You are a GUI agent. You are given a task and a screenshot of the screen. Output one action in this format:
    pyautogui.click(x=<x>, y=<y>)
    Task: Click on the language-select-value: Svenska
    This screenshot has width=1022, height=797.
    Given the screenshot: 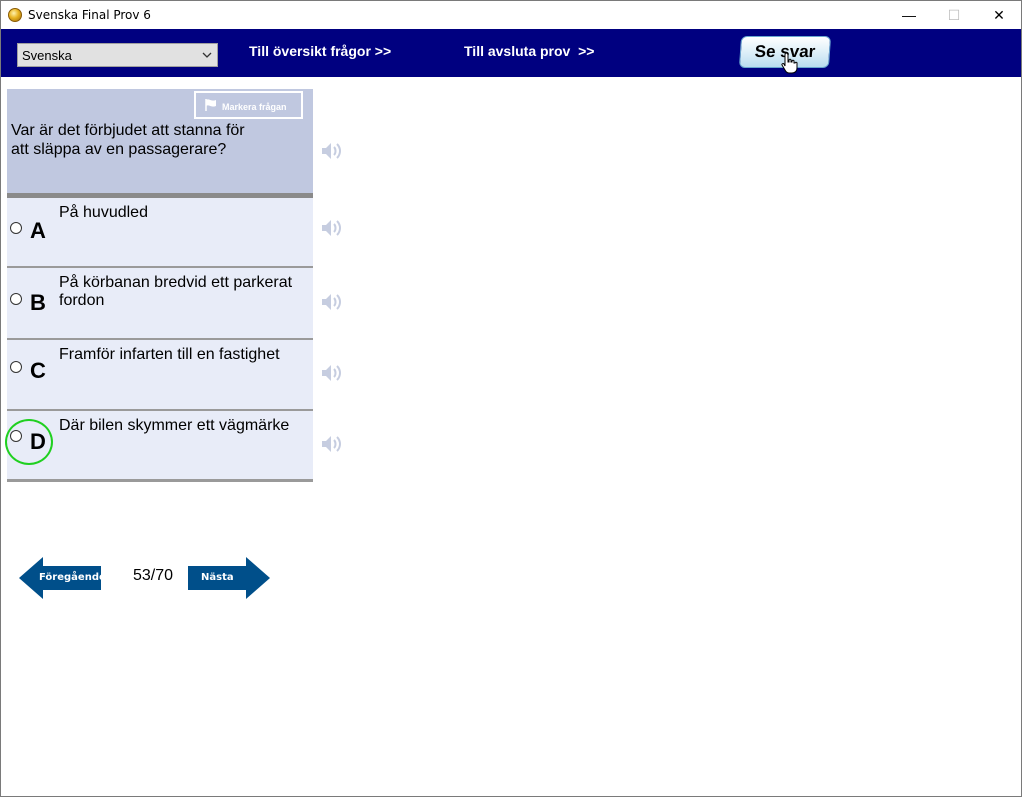 What is the action you would take?
    pyautogui.click(x=47, y=55)
    